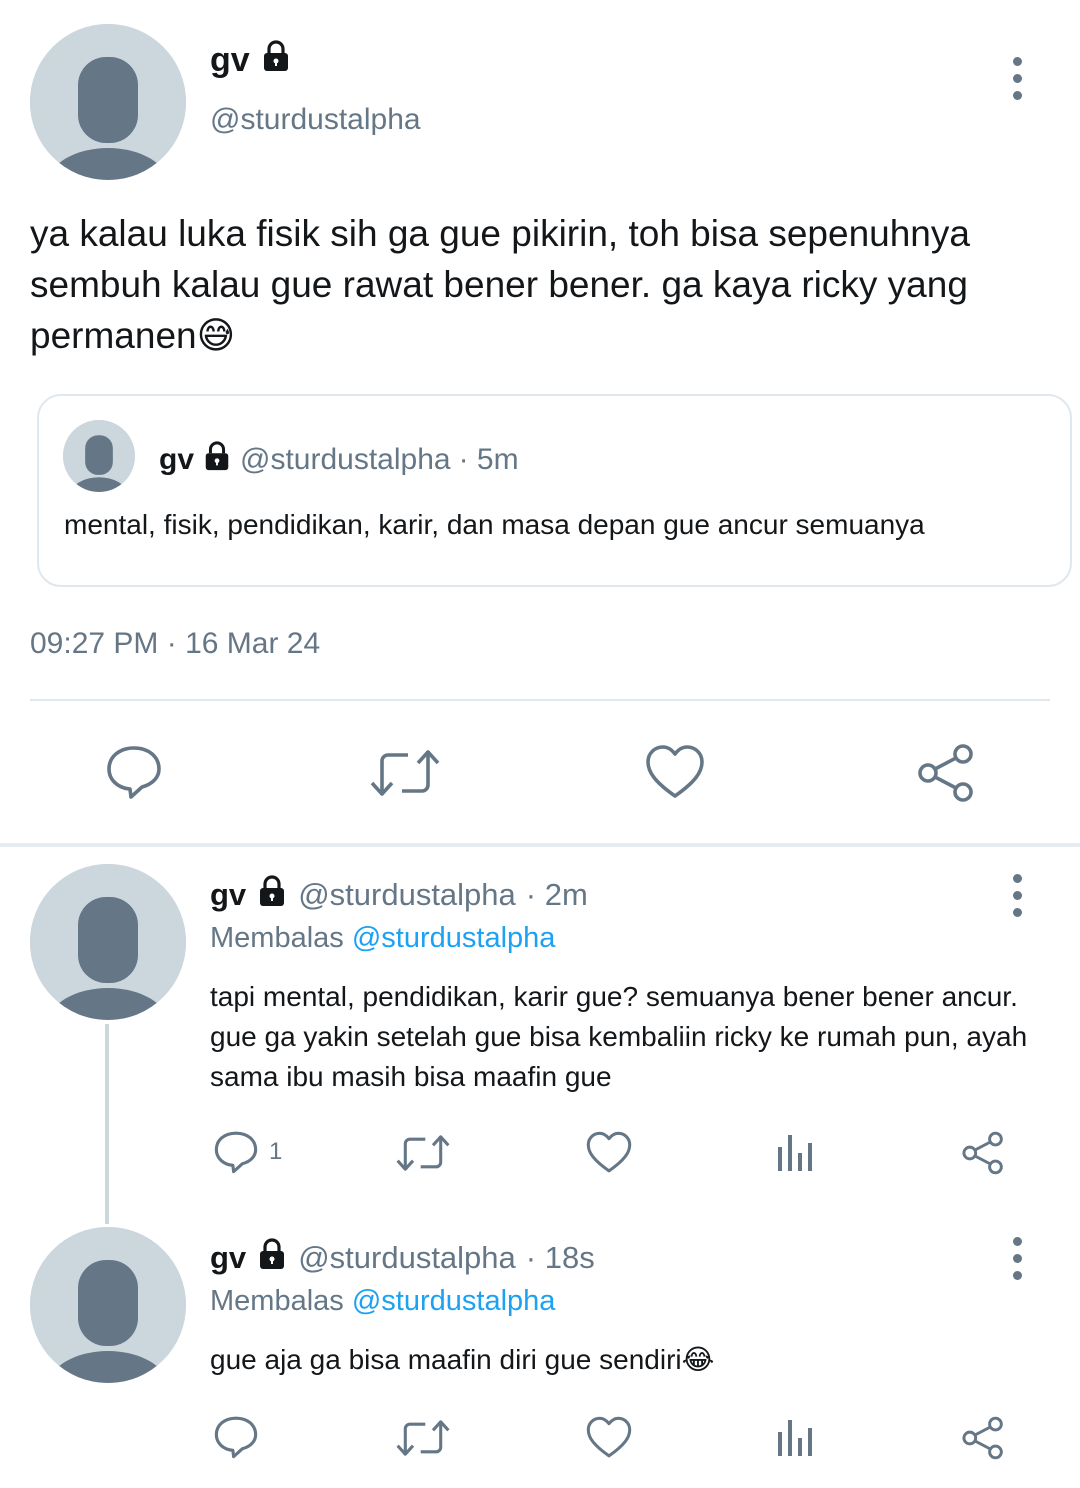 This screenshot has height=1488, width=1080. Describe the element at coordinates (698, 1359) in the screenshot. I see `joy-emoji: 😂` at that location.